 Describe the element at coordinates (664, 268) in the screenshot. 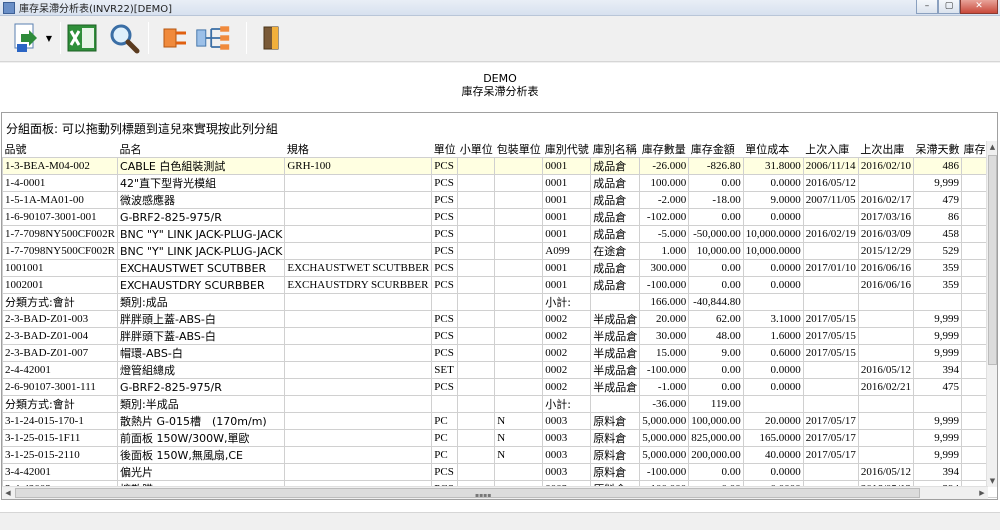

I see `table-cell: 300.000` at that location.